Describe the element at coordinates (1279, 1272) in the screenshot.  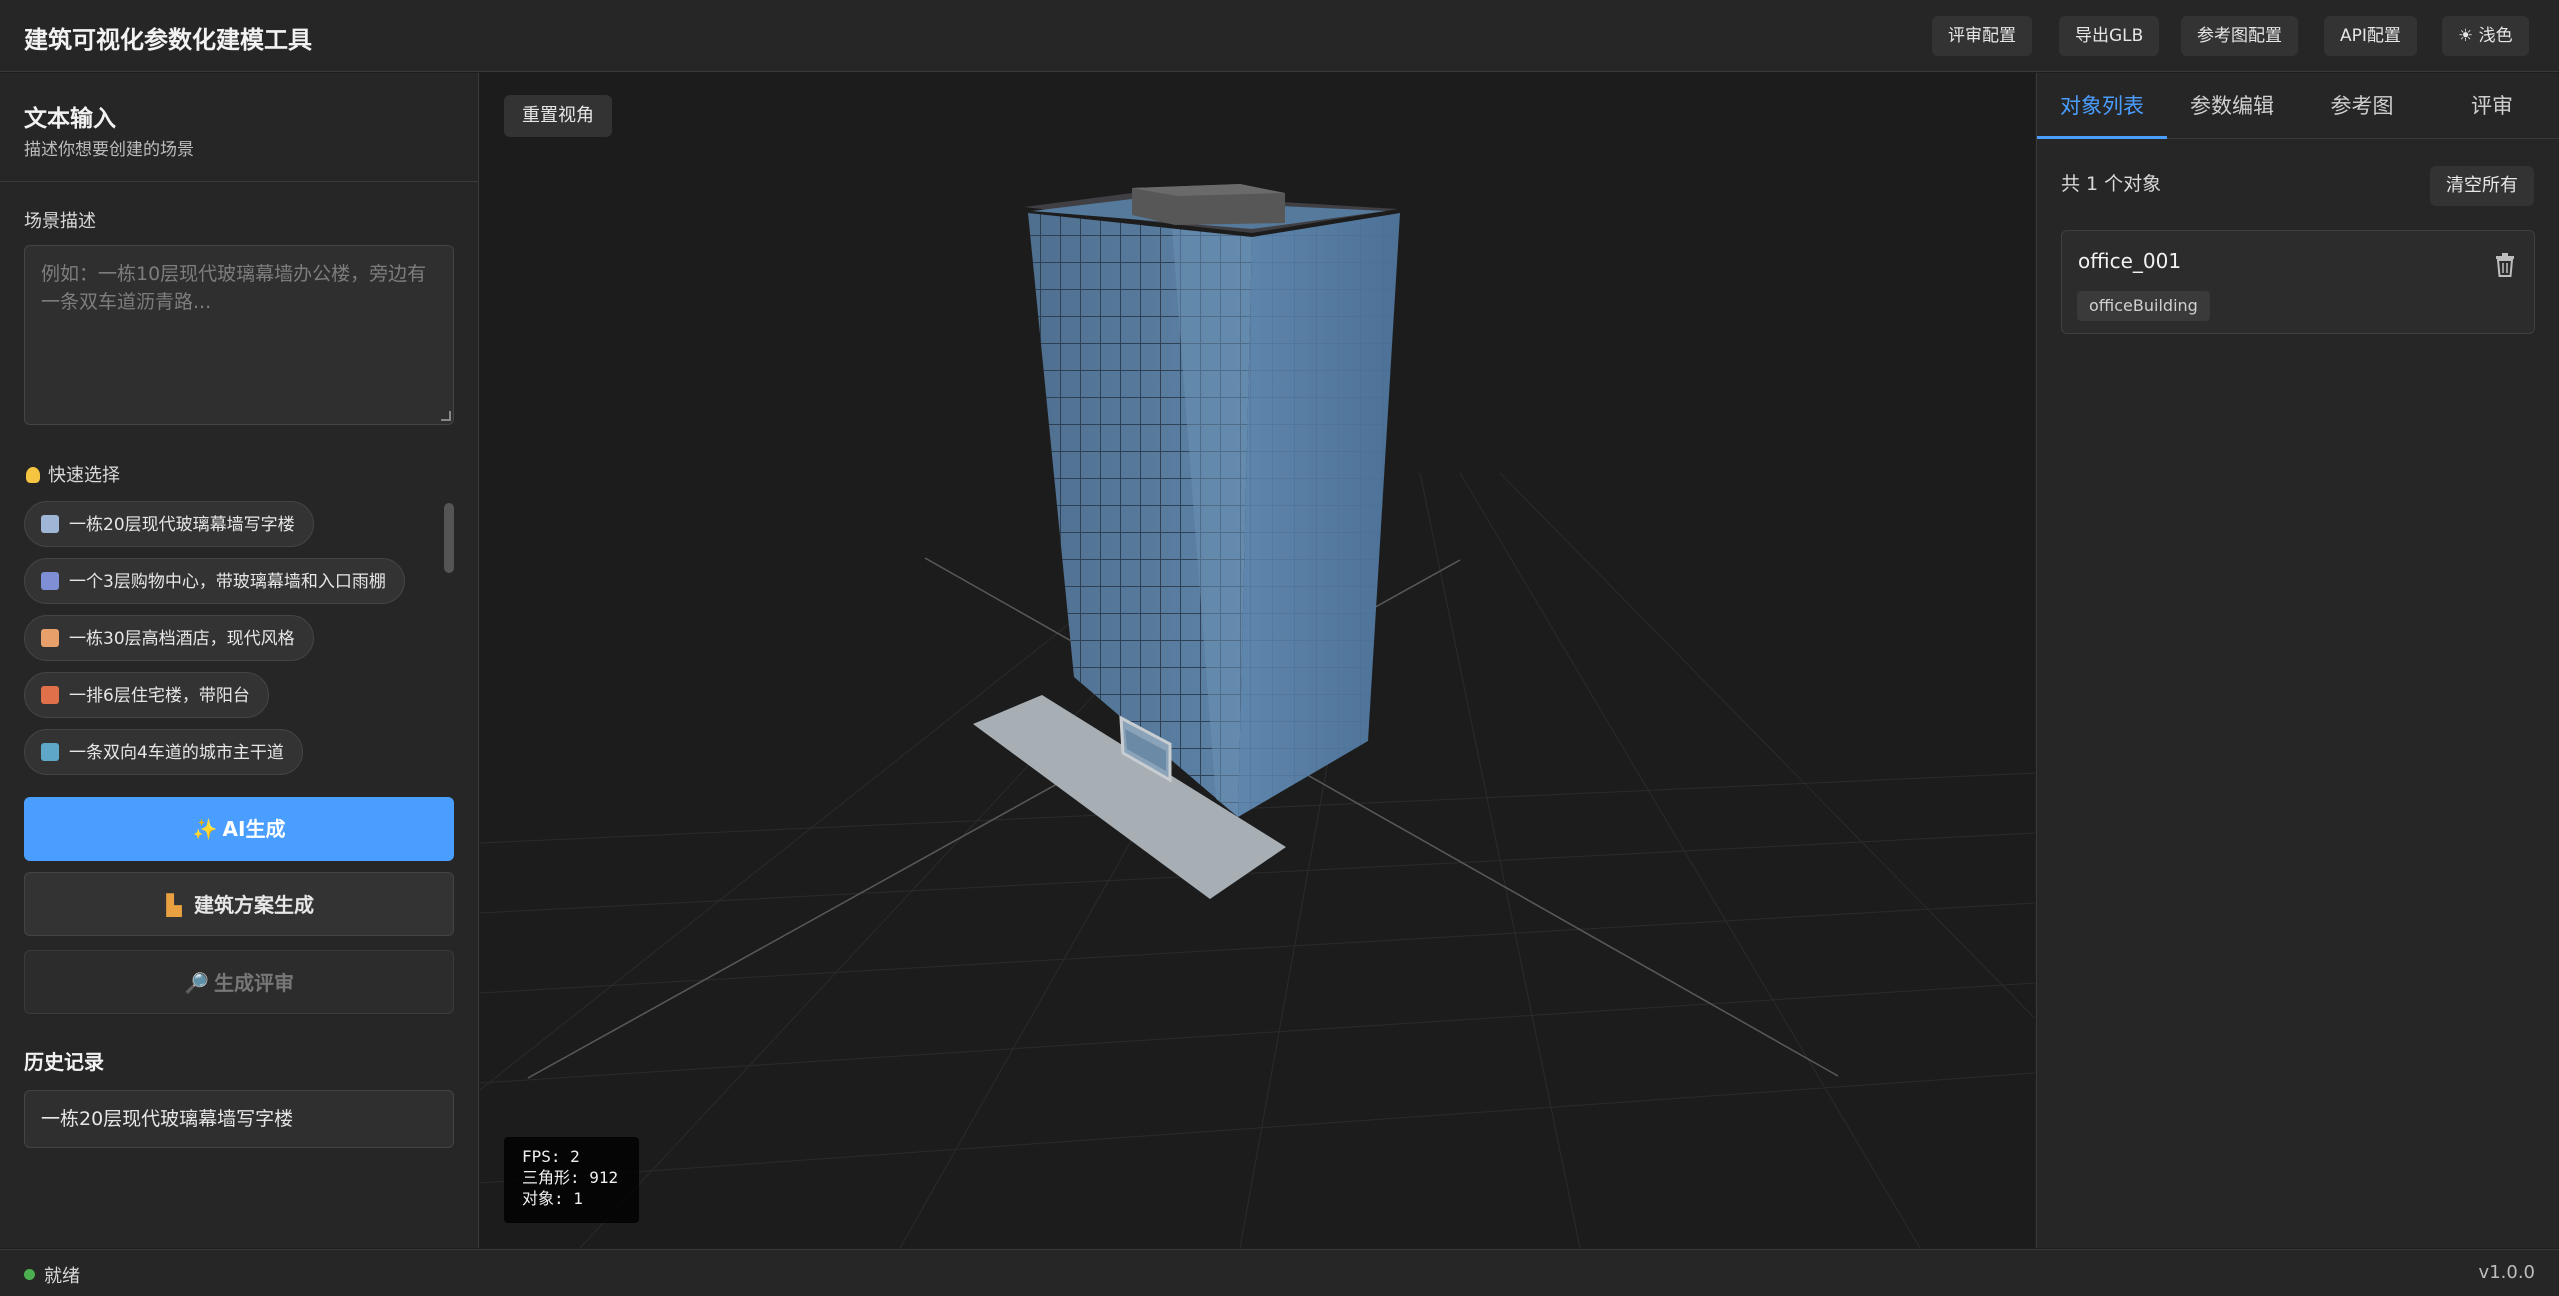
I see `status-bar: 就绪 v1.0.0` at that location.